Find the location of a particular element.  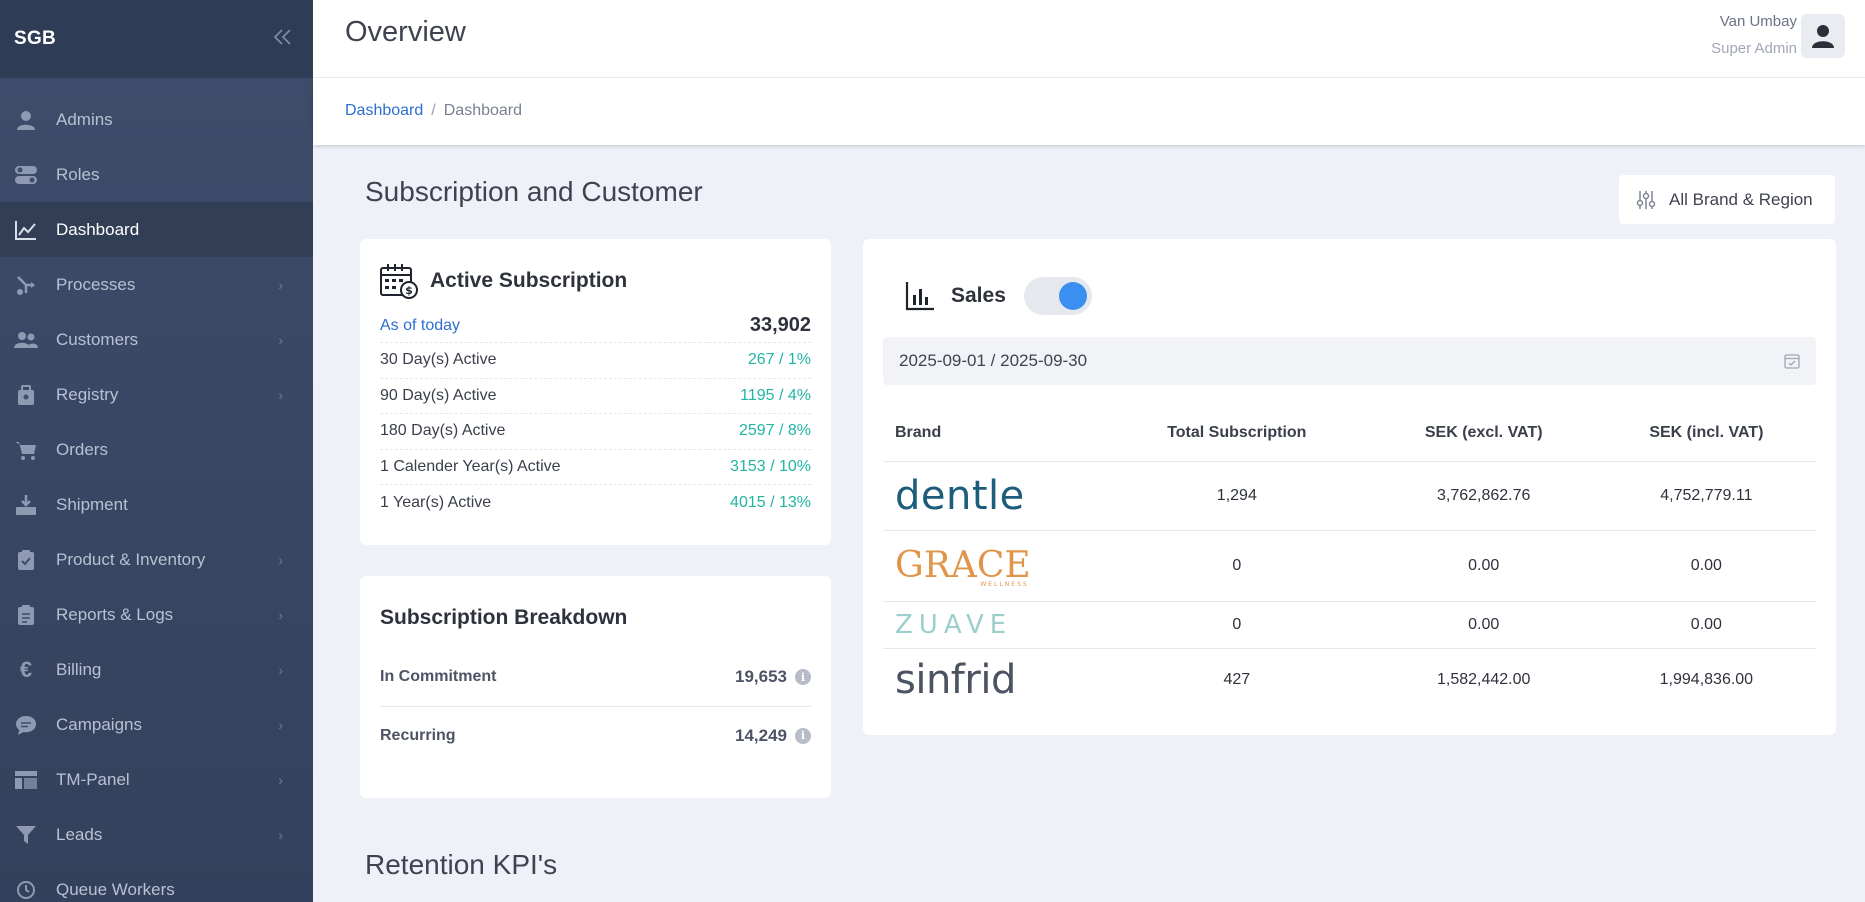

calendar-check-icon is located at coordinates (1792, 361).